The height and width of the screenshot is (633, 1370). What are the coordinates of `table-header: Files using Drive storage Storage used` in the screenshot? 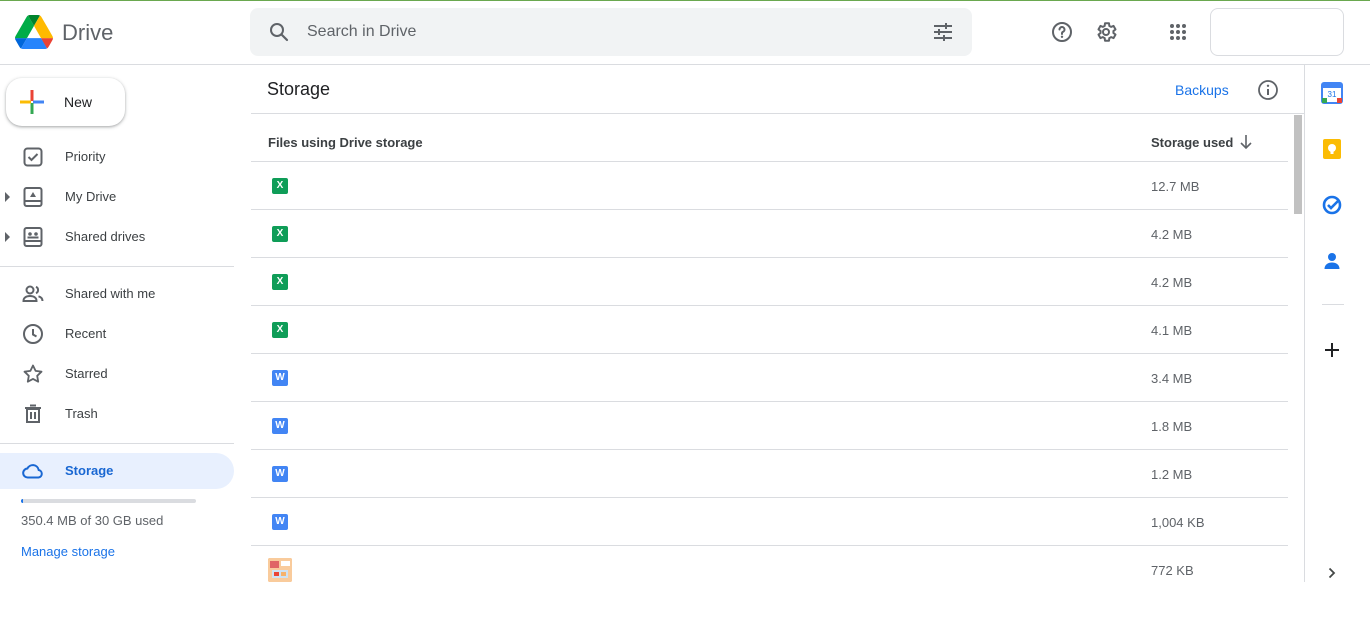 It's located at (769, 138).